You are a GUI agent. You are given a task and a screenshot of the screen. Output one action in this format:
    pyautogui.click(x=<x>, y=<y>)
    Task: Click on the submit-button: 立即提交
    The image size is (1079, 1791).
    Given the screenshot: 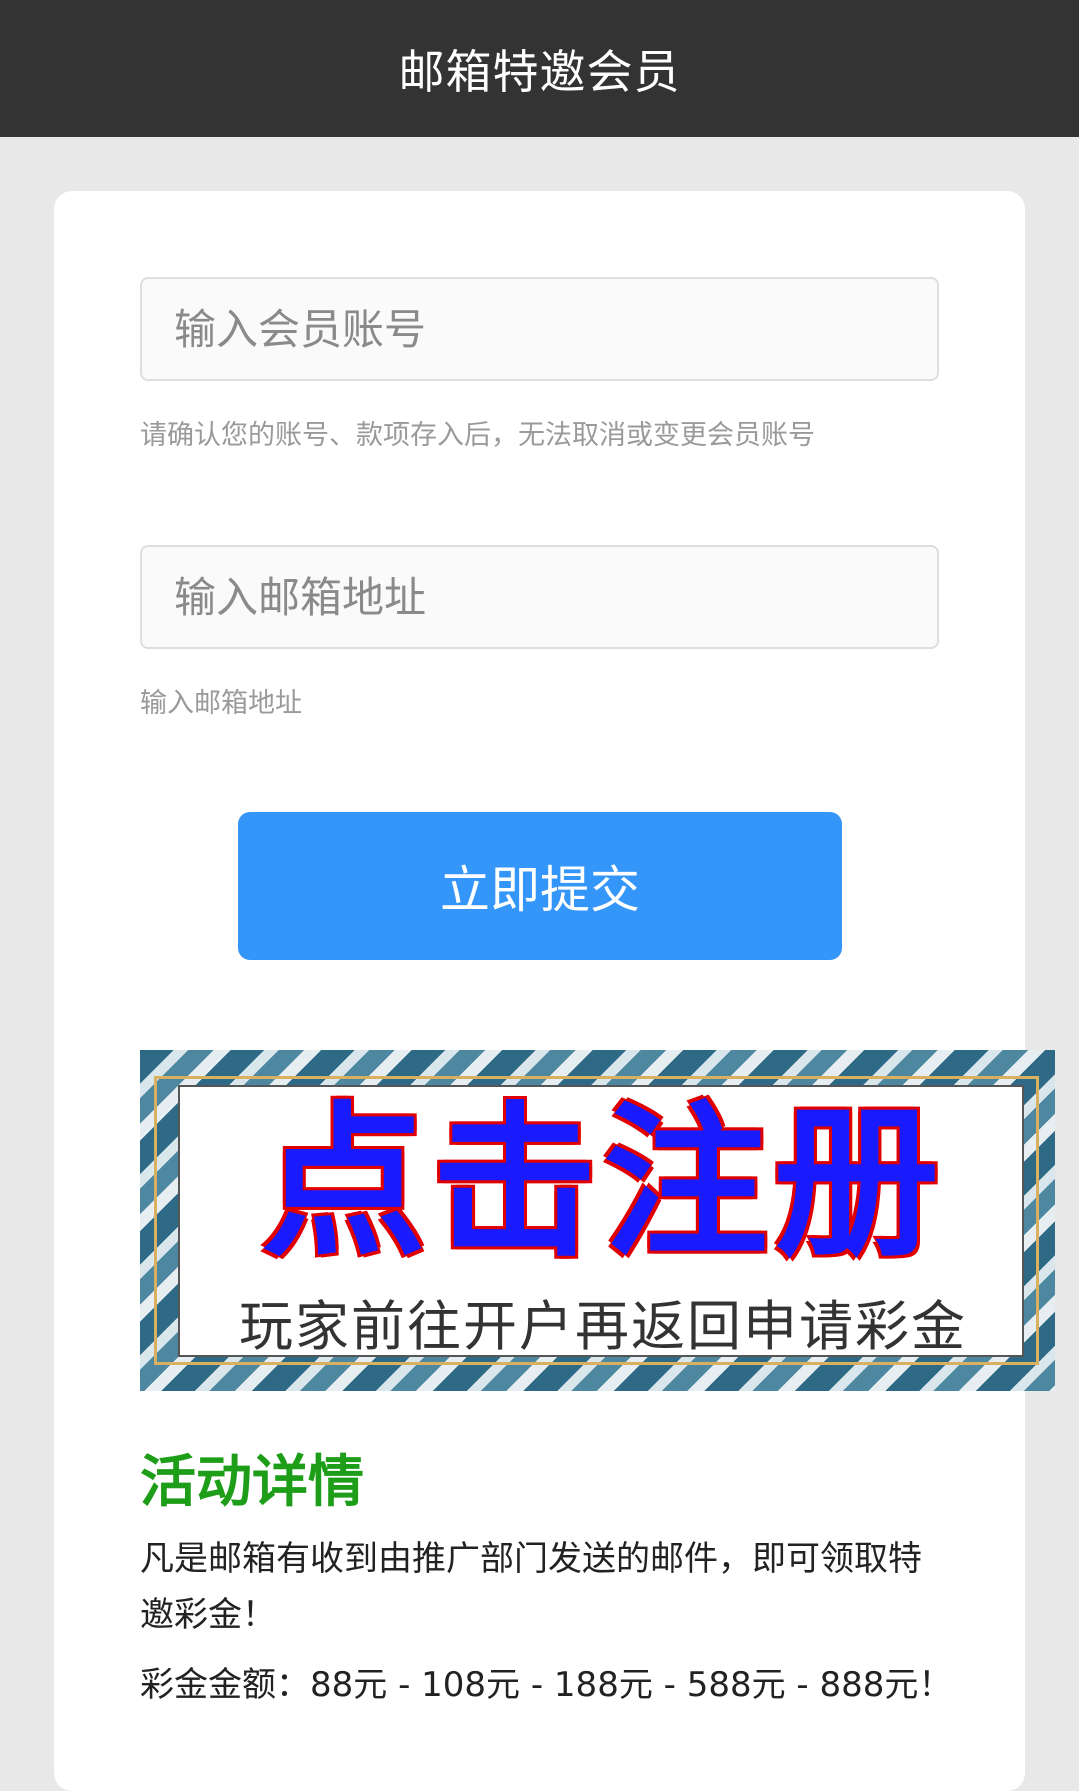 What is the action you would take?
    pyautogui.click(x=540, y=886)
    